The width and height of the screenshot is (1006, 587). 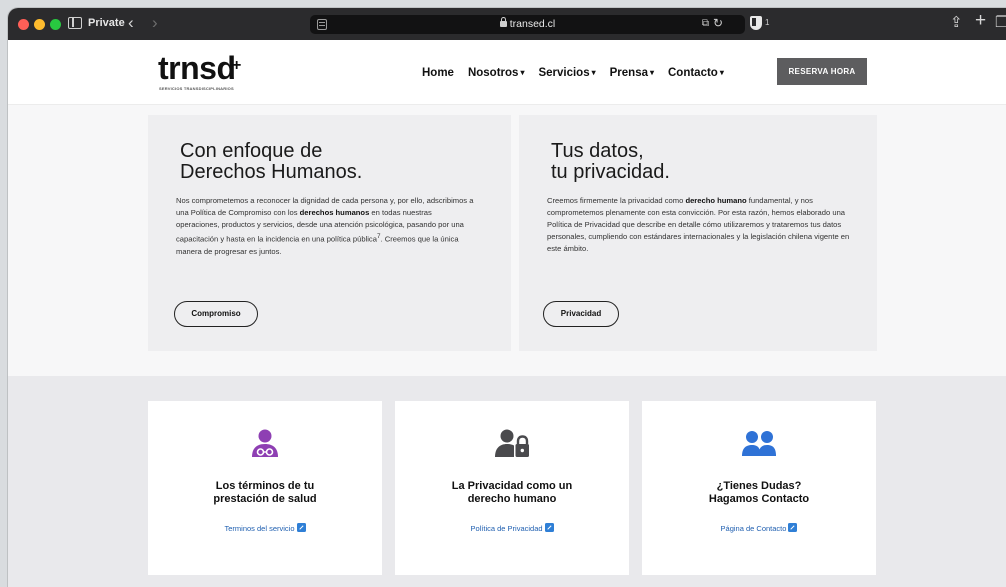 I want to click on health-terms-title-line1: Los términos de tu, so click(x=265, y=486).